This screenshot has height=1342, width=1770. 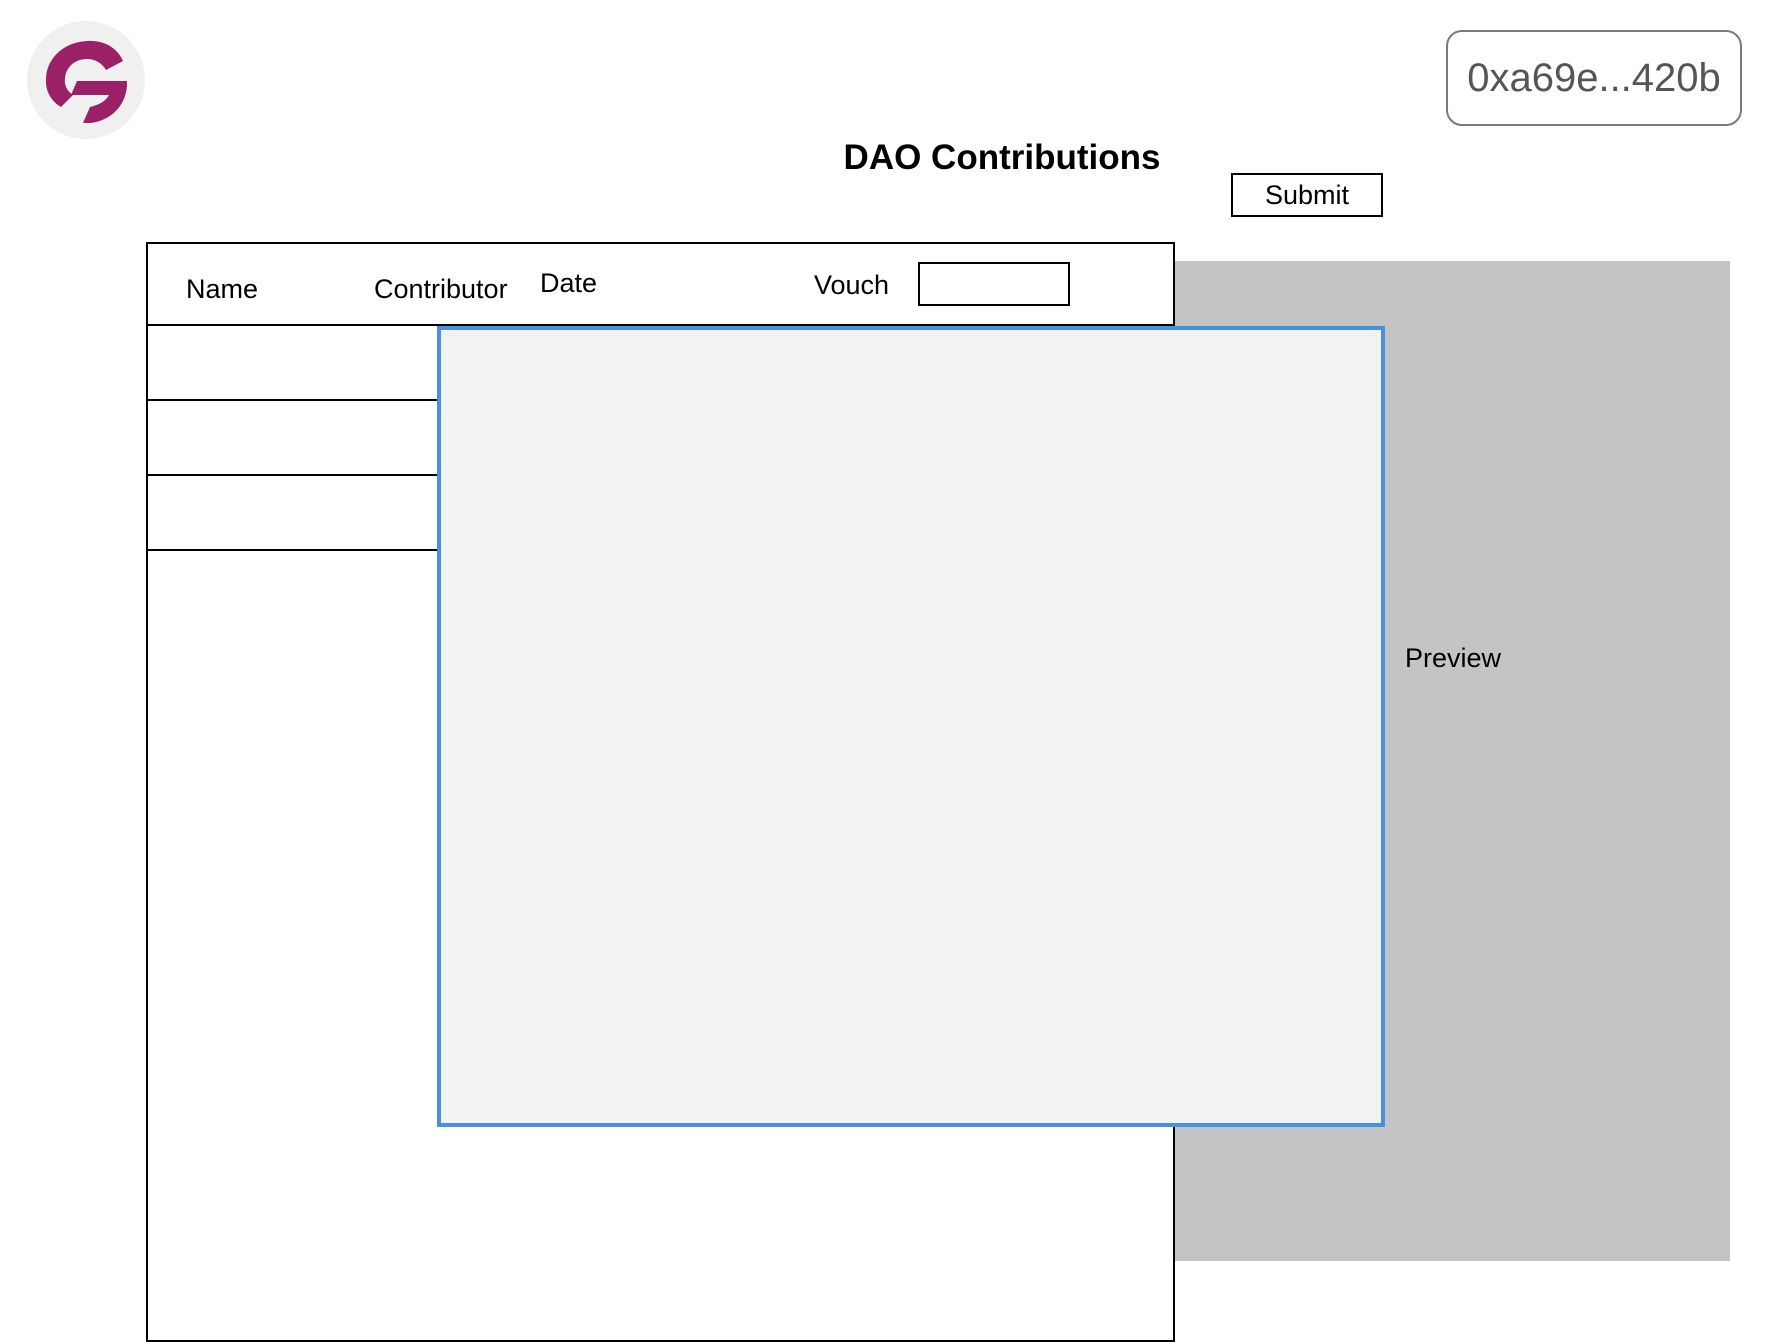 What do you see at coordinates (441, 289) in the screenshot?
I see `column-header-contributor: Contributor` at bounding box center [441, 289].